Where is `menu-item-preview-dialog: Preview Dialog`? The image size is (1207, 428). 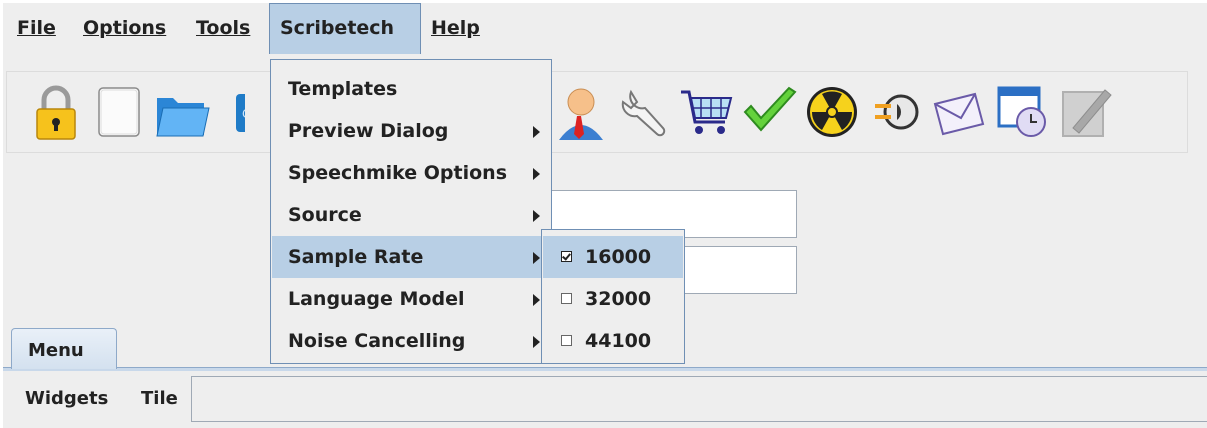 menu-item-preview-dialog: Preview Dialog is located at coordinates (411, 131).